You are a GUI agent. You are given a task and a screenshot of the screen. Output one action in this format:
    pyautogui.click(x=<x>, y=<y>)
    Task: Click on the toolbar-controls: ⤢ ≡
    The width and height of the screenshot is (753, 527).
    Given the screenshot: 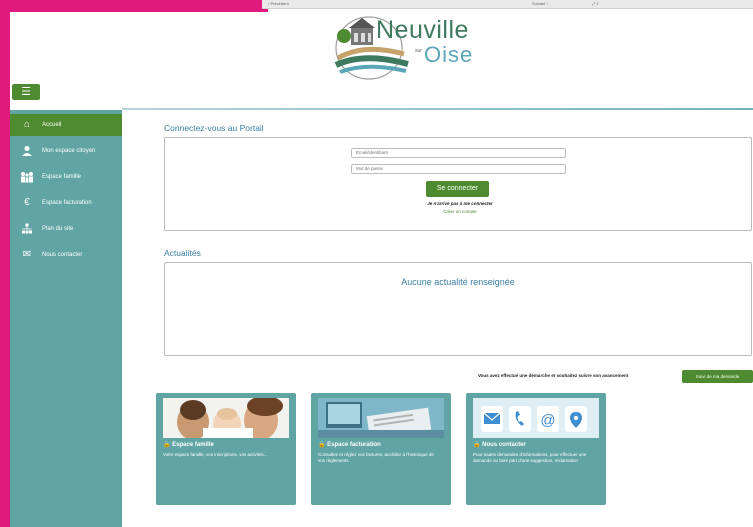 What is the action you would take?
    pyautogui.click(x=595, y=4)
    